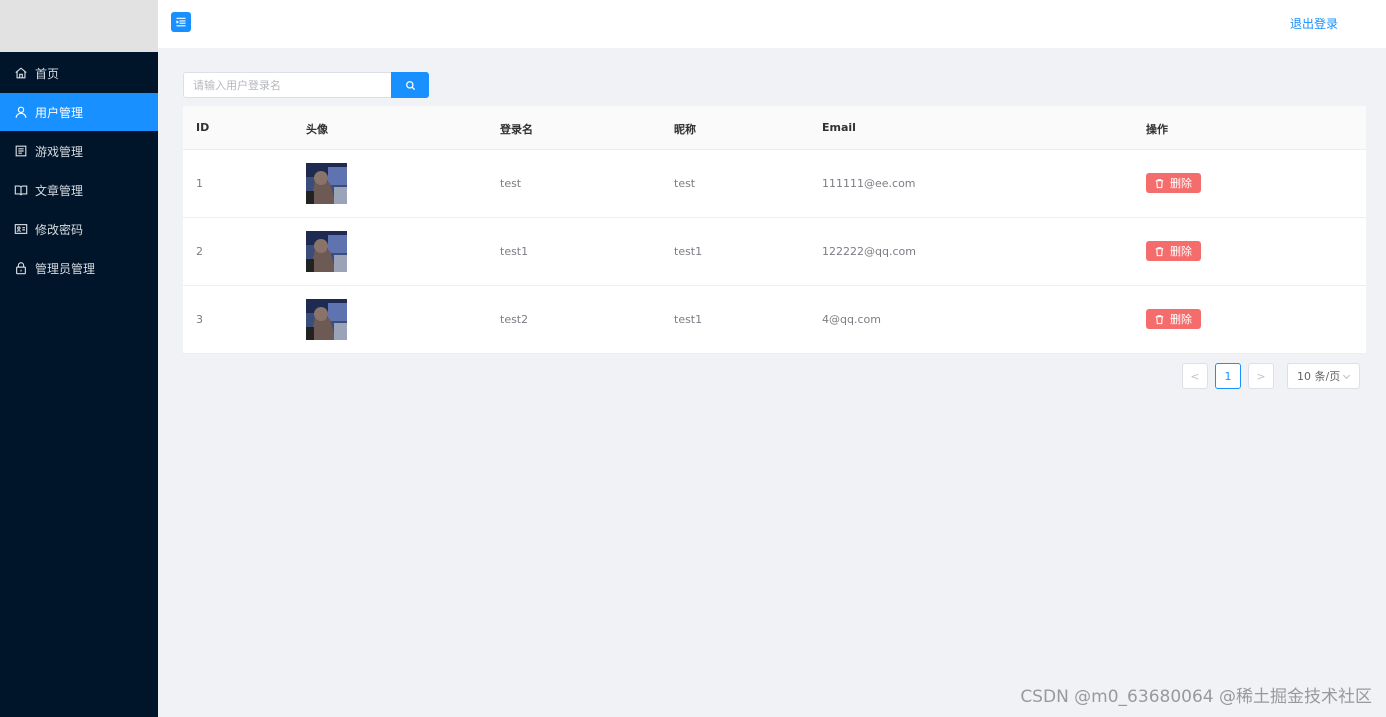 Image resolution: width=1386 pixels, height=717 pixels. I want to click on sidebar-menu: 首页 用户管理 游戏管理 文章管理 修改密码 管理员管理, so click(79, 169).